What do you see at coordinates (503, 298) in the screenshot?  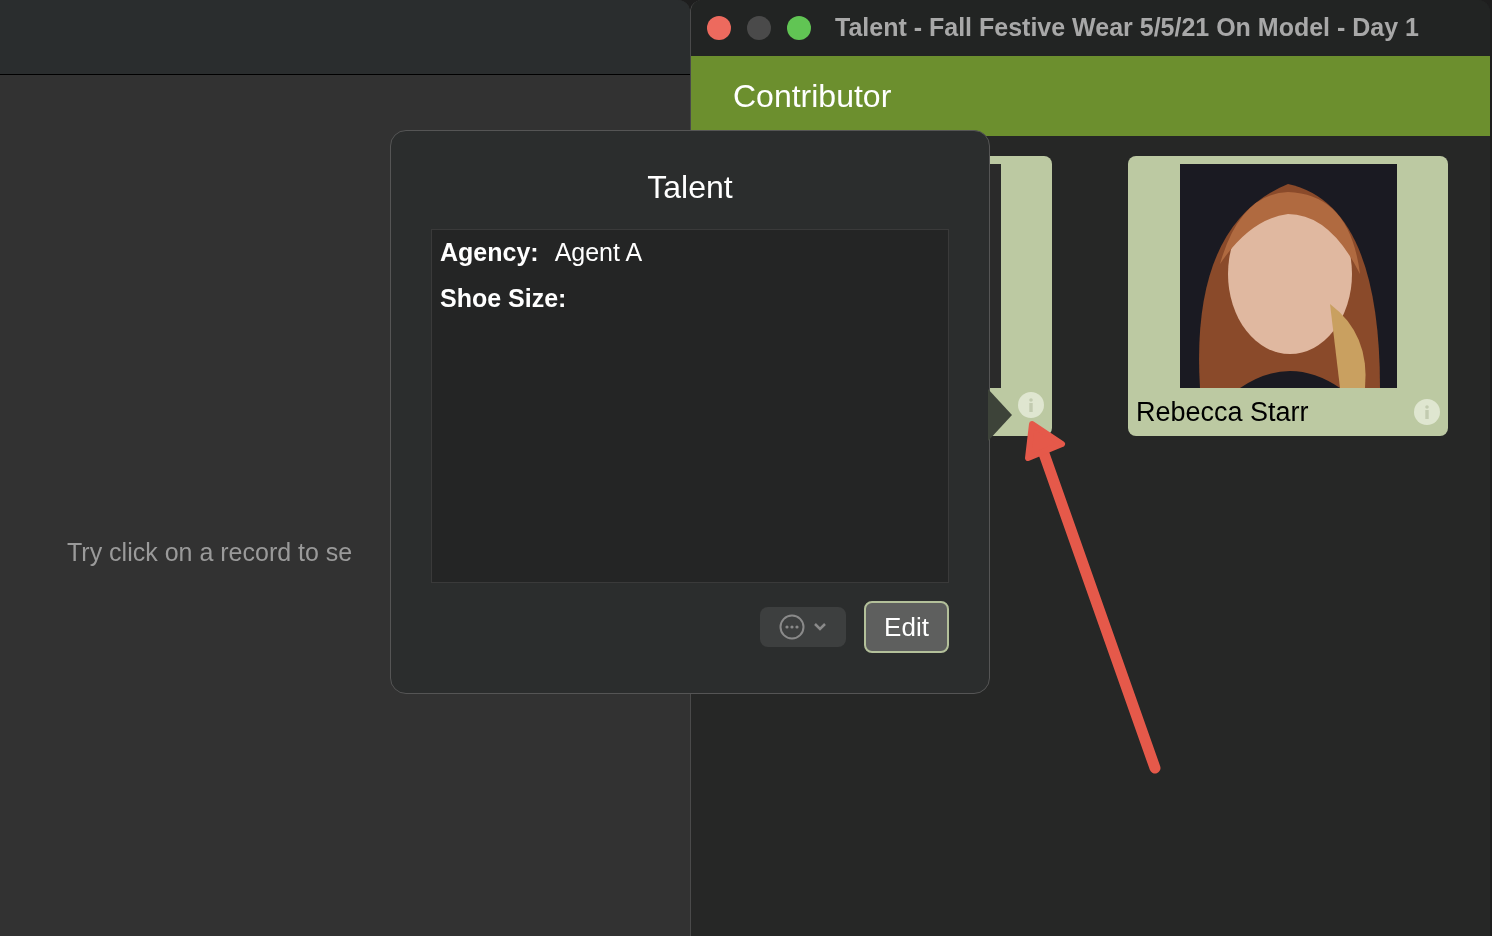 I see `field-label: Shoe Size:` at bounding box center [503, 298].